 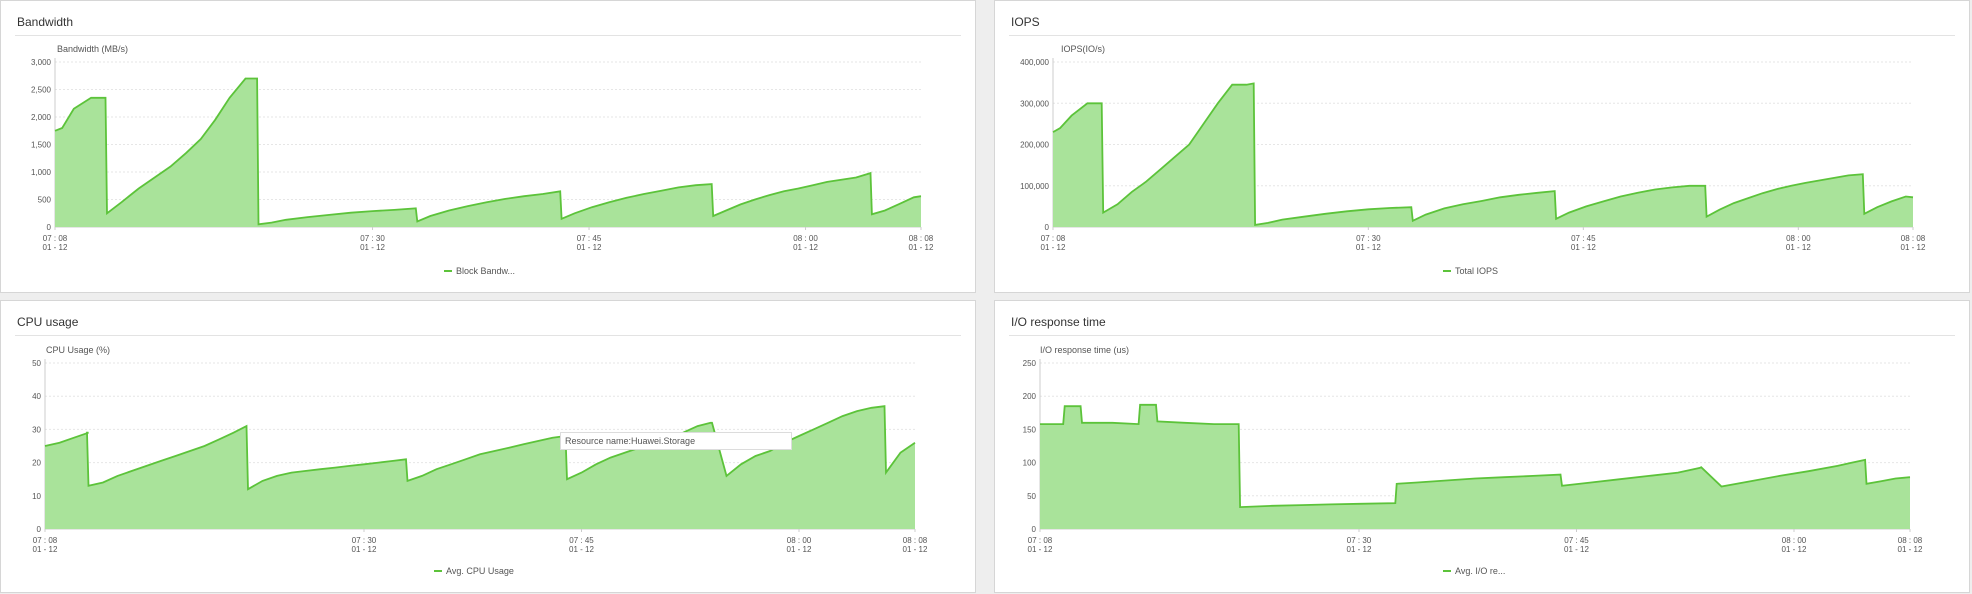 I want to click on y-tick-label: 30, so click(x=36, y=429).